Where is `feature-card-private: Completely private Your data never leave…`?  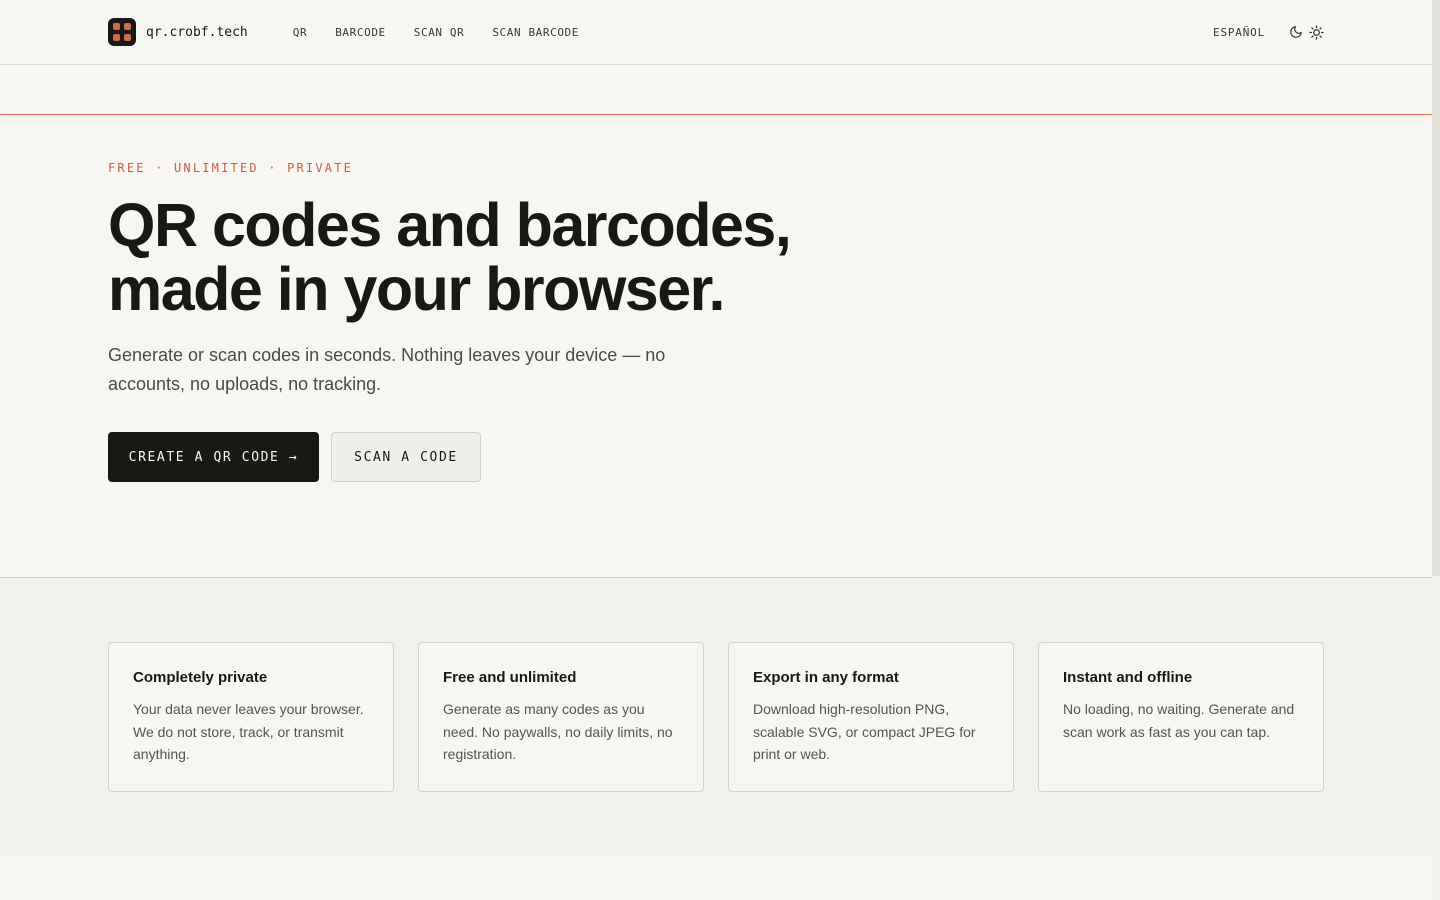 feature-card-private: Completely private Your data never leave… is located at coordinates (251, 717).